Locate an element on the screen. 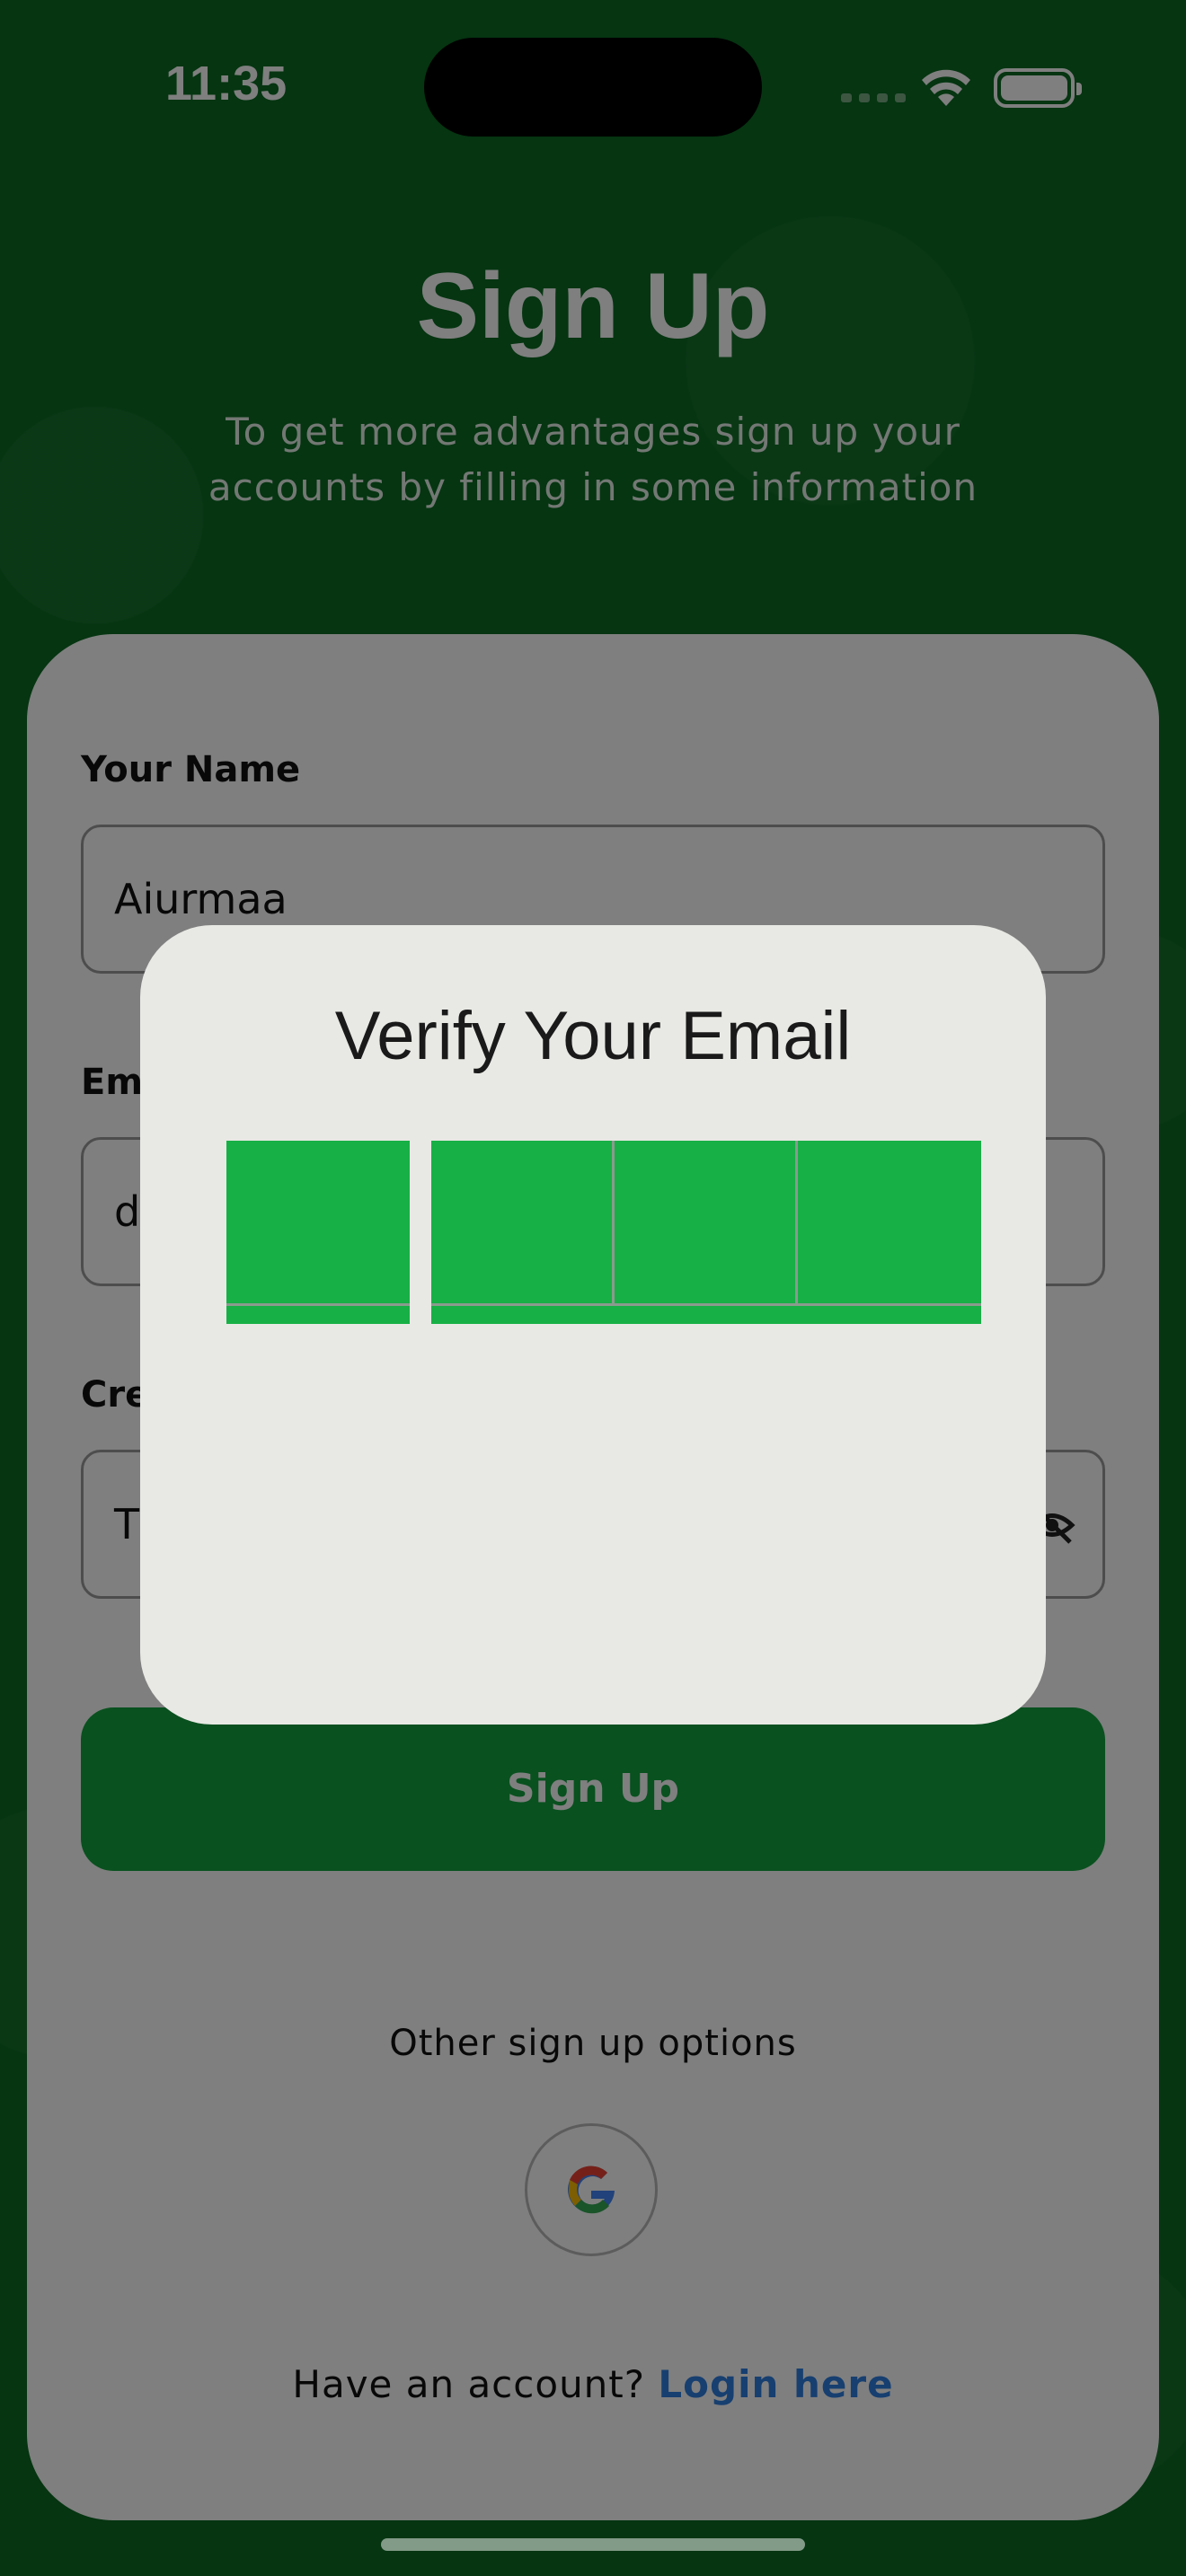 This screenshot has width=1186, height=2576. otp-group-rest is located at coordinates (706, 1232).